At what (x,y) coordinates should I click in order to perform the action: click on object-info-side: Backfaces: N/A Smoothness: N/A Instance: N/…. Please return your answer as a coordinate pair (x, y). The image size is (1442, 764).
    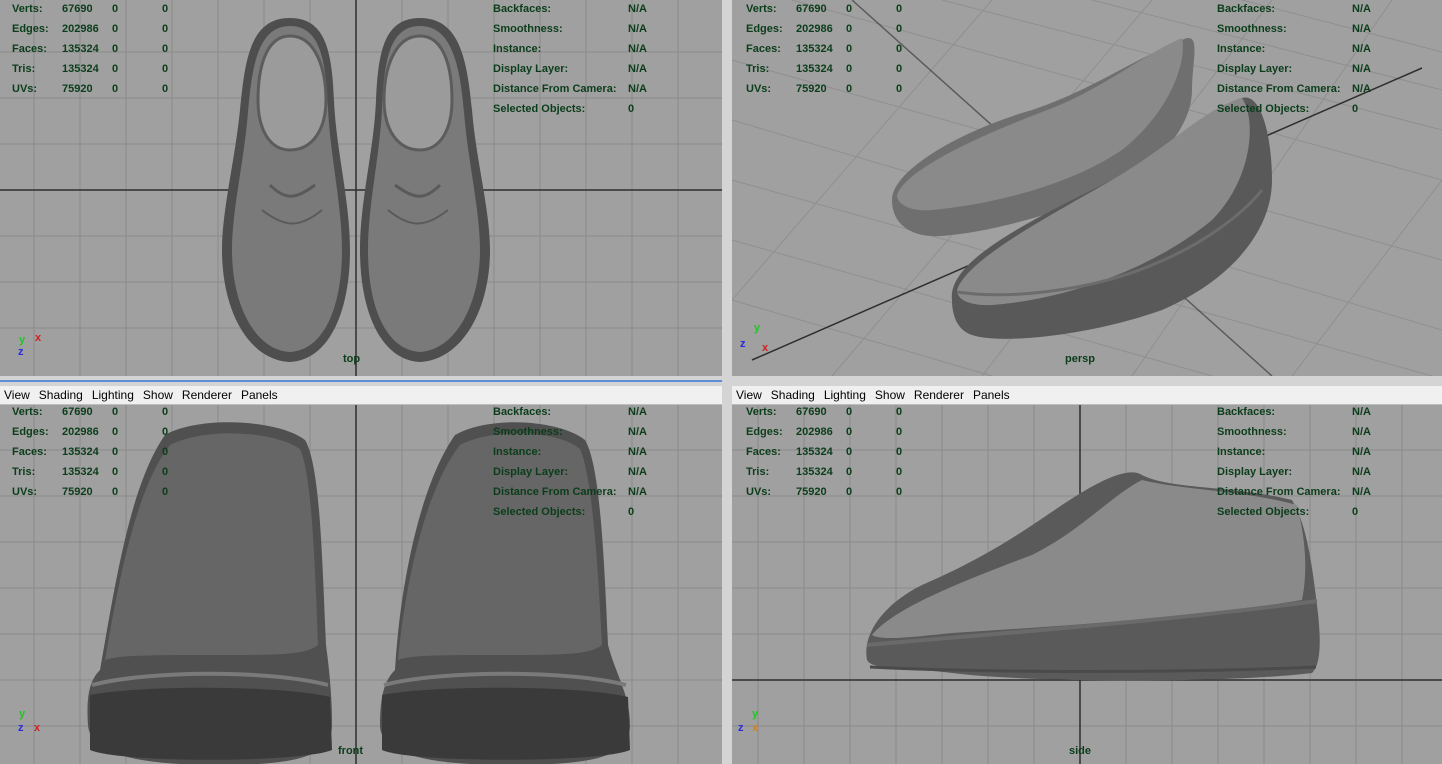
    Looking at the image, I should click on (1294, 462).